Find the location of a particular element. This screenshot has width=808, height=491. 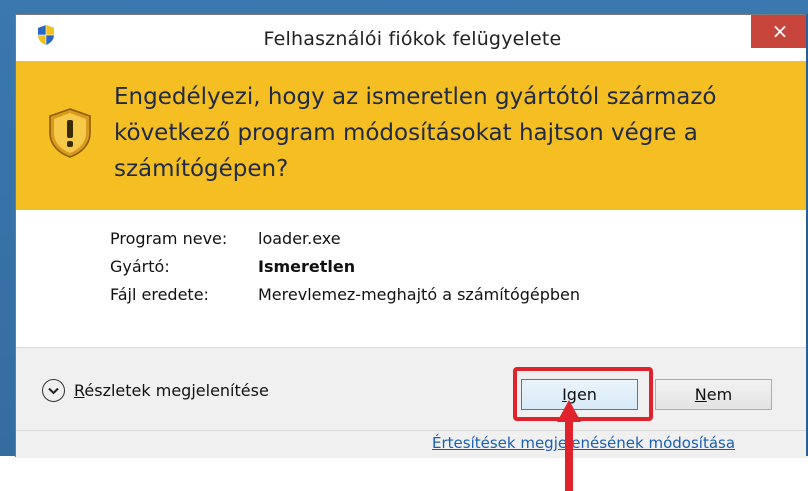

close-button: × is located at coordinates (779, 31).